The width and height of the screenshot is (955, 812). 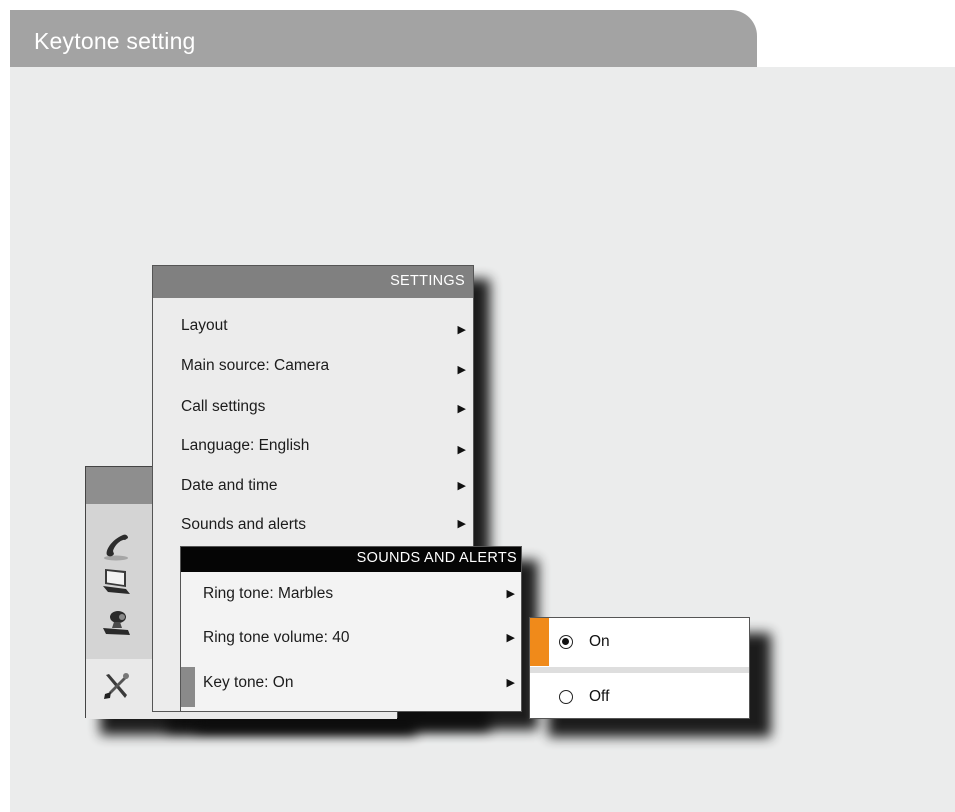 I want to click on option-on: On, so click(x=639, y=642).